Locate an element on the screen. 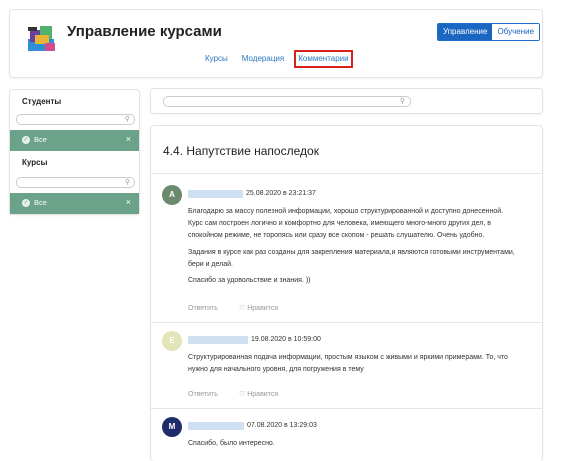 Image resolution: width=576 pixels, height=461 pixels. lesson-title: 4.4. Напутствие напоследок is located at coordinates (241, 151).